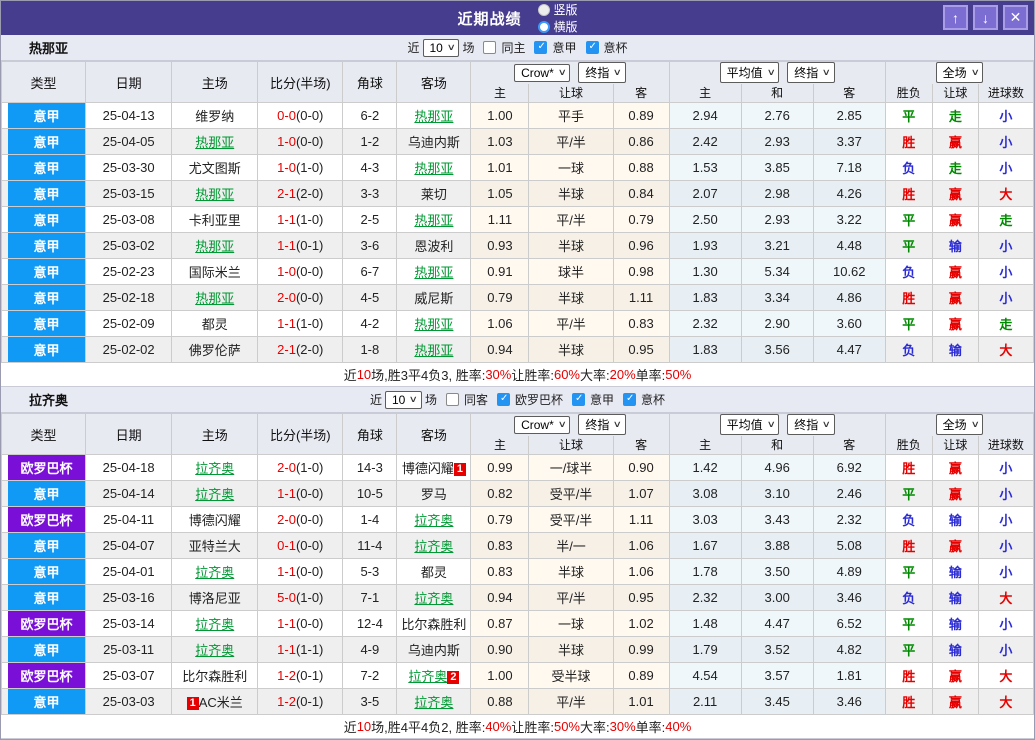  What do you see at coordinates (908, 623) in the screenshot?
I see `result-cell: 平` at bounding box center [908, 623].